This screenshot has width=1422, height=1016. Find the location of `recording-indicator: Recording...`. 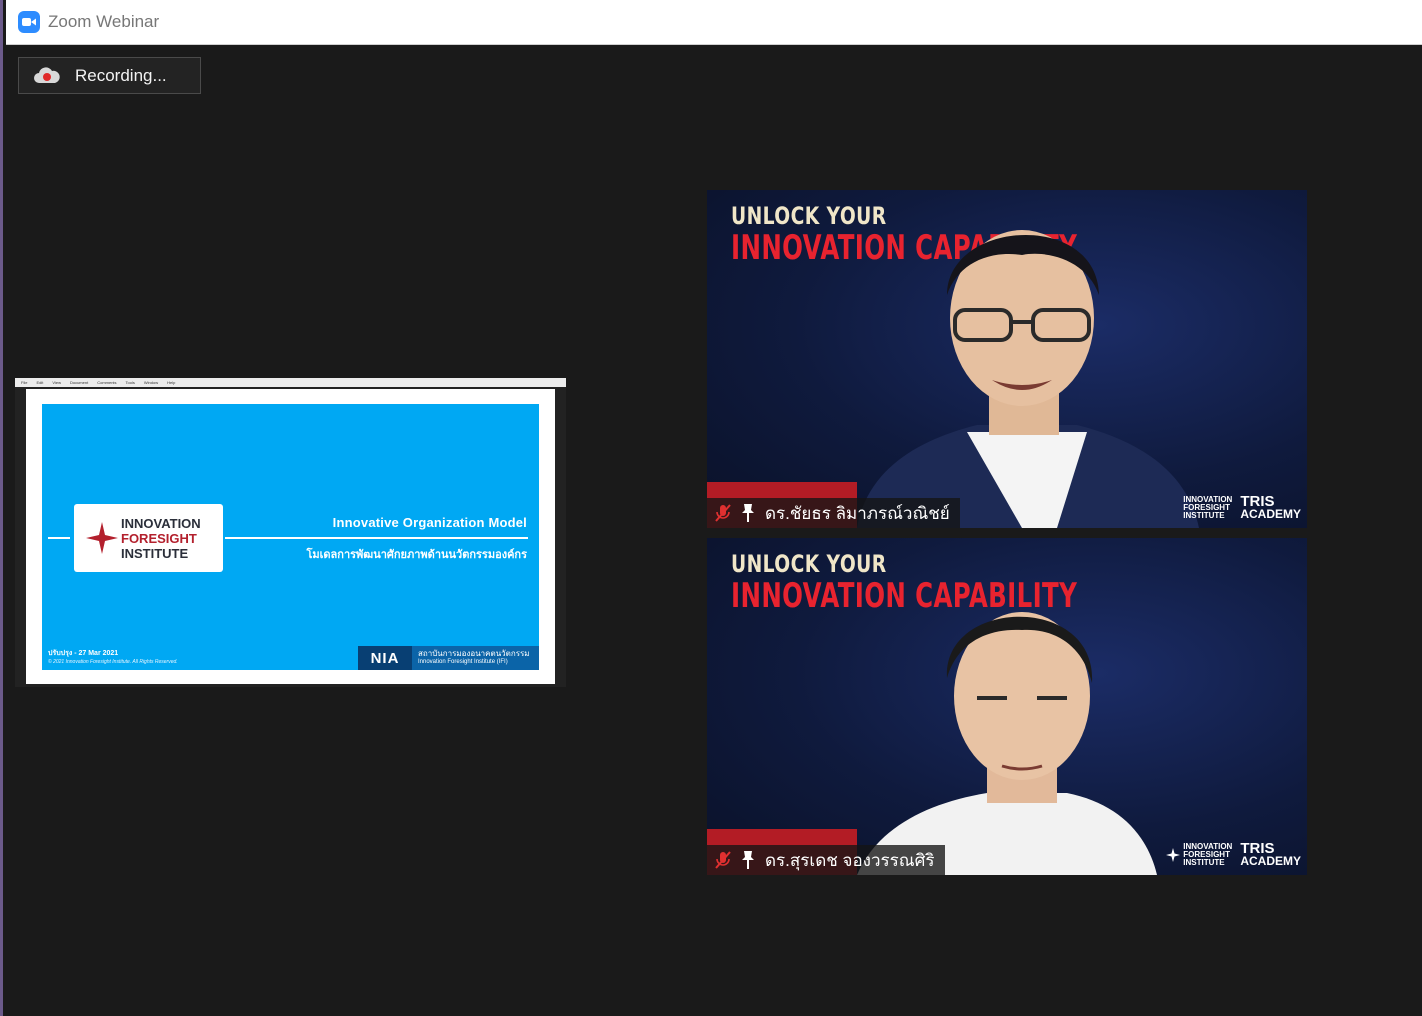

recording-indicator: Recording... is located at coordinates (109, 75).